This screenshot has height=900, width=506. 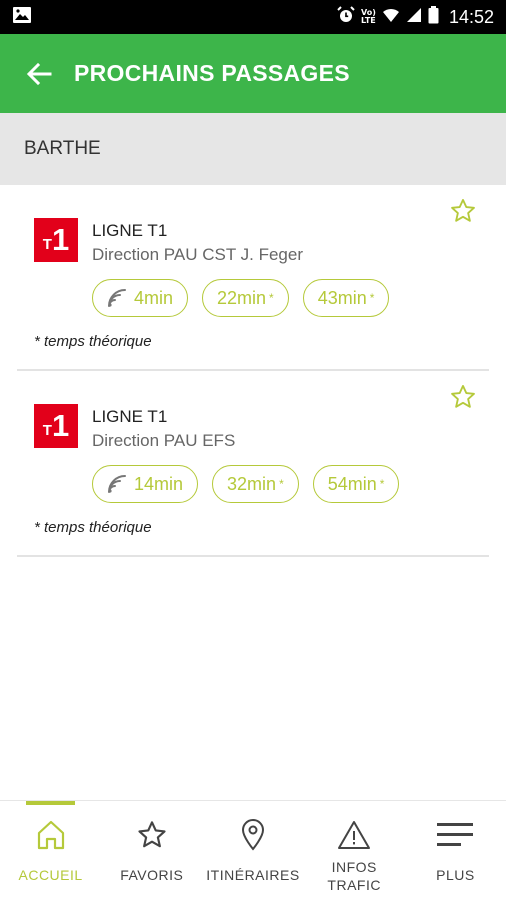 I want to click on nav-infos-trafic: INFOS TRAFIC, so click(x=354, y=850).